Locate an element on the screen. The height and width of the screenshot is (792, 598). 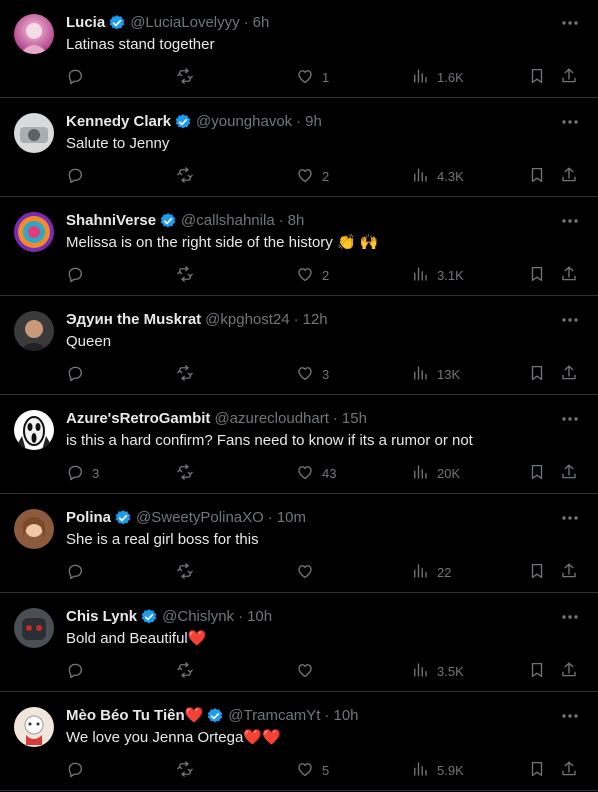
like-button: 5 is located at coordinates (312, 770).